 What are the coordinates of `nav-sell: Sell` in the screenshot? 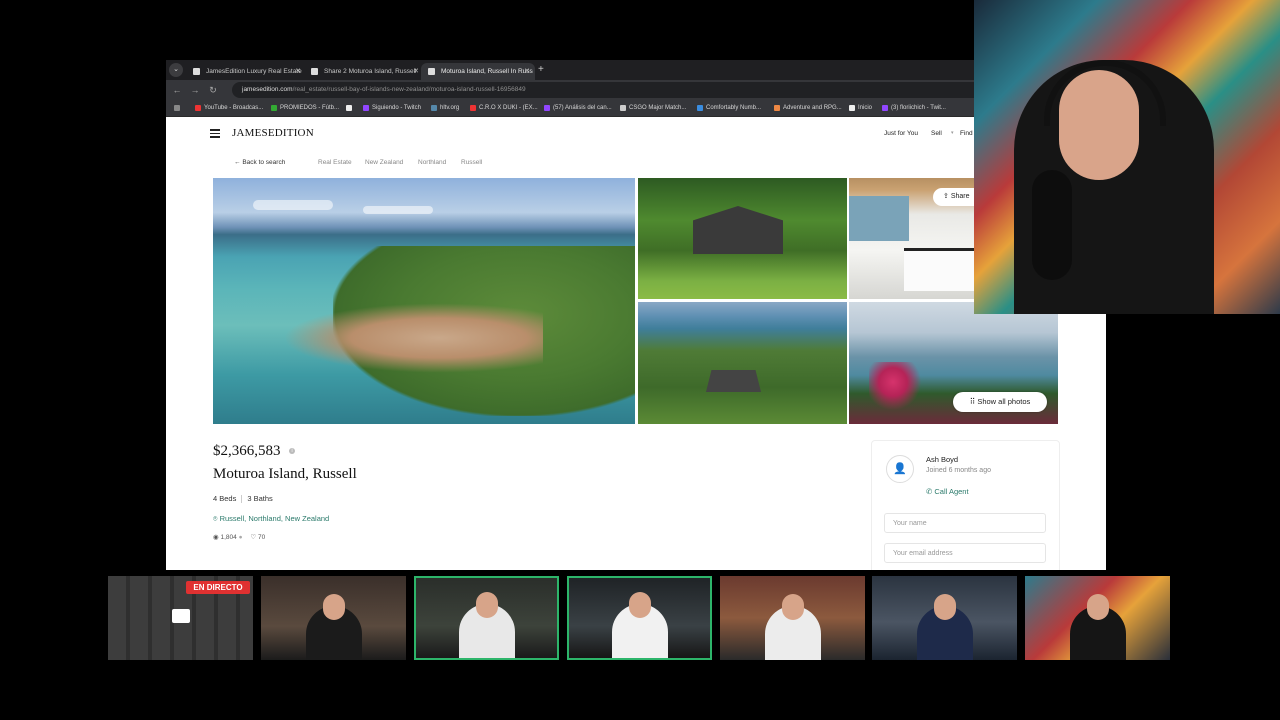 It's located at (936, 133).